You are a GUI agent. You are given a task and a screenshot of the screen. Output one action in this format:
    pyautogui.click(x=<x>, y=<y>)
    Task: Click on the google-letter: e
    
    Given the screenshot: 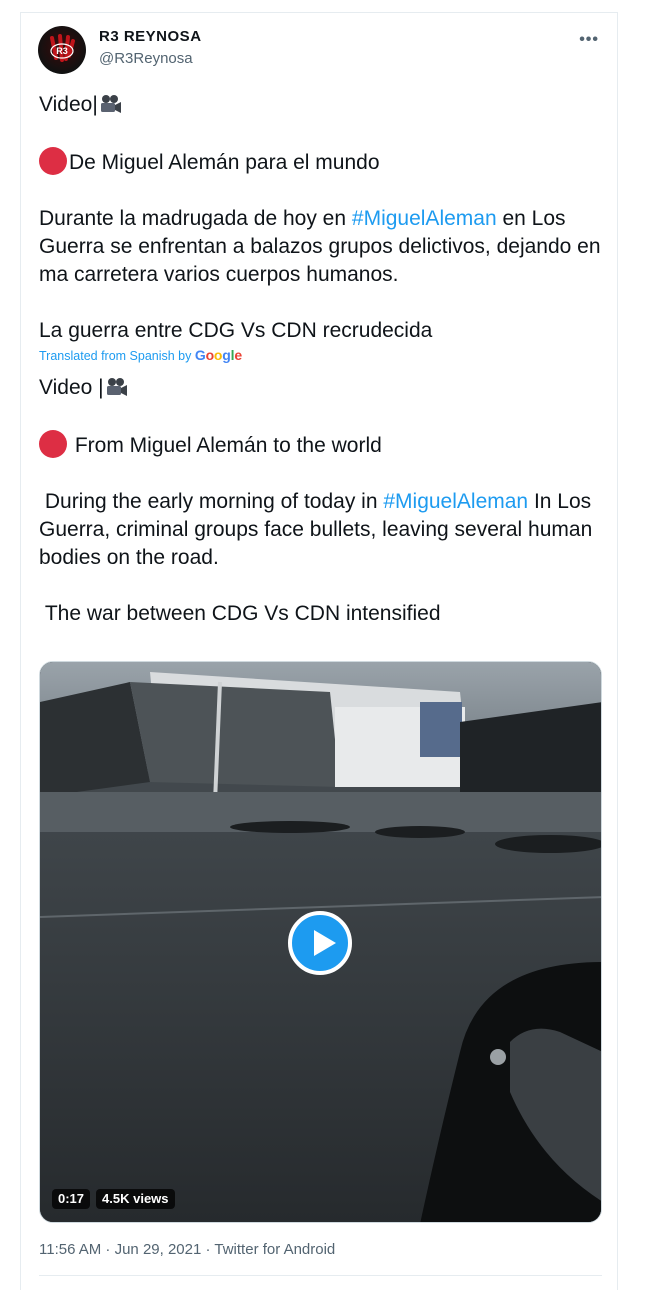 What is the action you would take?
    pyautogui.click(x=238, y=355)
    